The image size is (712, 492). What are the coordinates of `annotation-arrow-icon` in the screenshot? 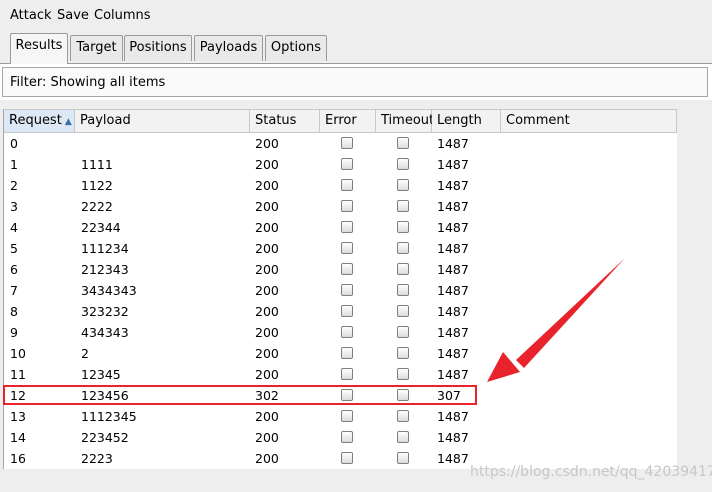 It's located at (556, 320).